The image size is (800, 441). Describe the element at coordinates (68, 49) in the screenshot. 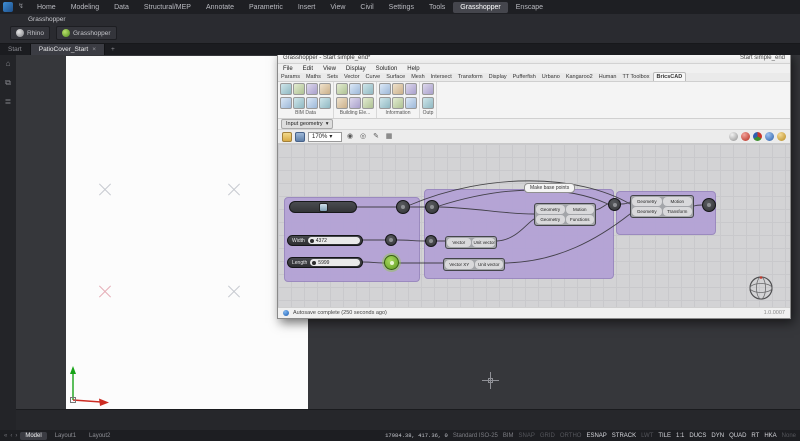

I see `doc-tab-patiocover: PatioCover_Start ×` at that location.